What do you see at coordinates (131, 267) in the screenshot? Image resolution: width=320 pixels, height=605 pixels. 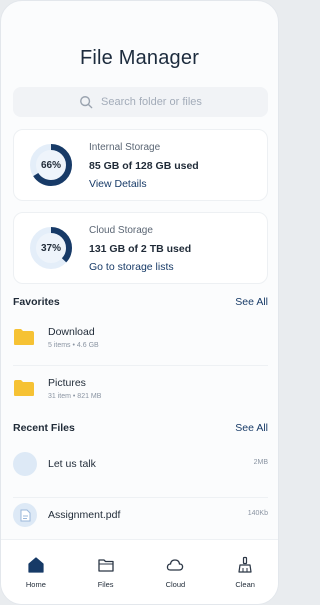 I see `storage-lists-link: Go to storage lists` at bounding box center [131, 267].